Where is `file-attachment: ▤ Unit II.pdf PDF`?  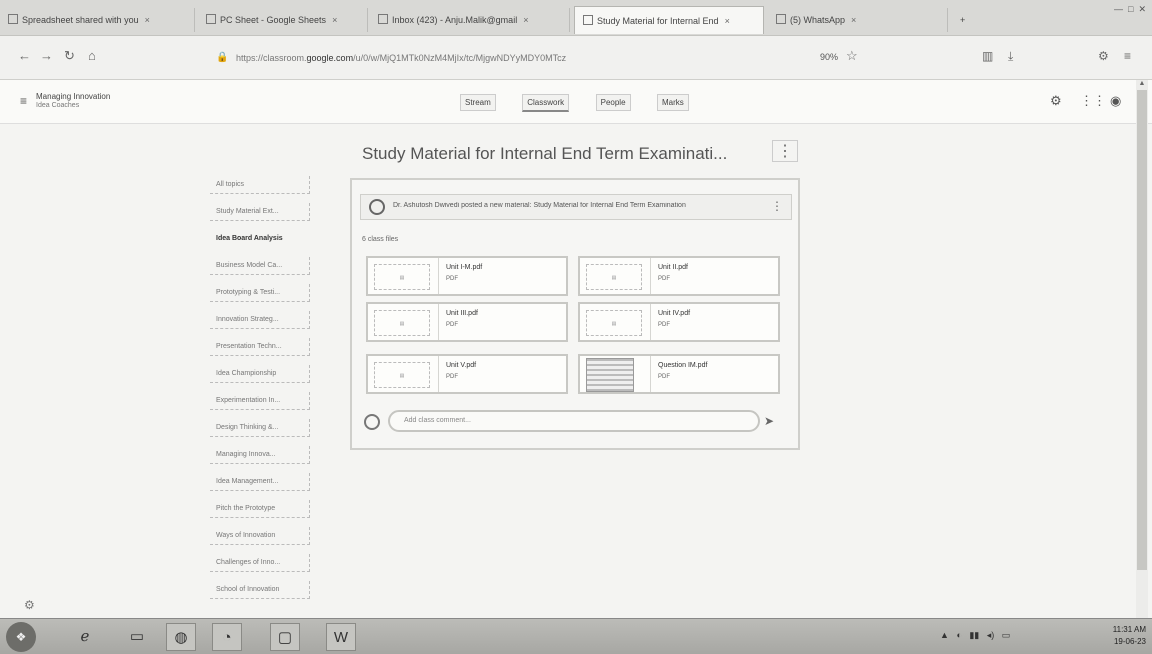 file-attachment: ▤ Unit II.pdf PDF is located at coordinates (679, 276).